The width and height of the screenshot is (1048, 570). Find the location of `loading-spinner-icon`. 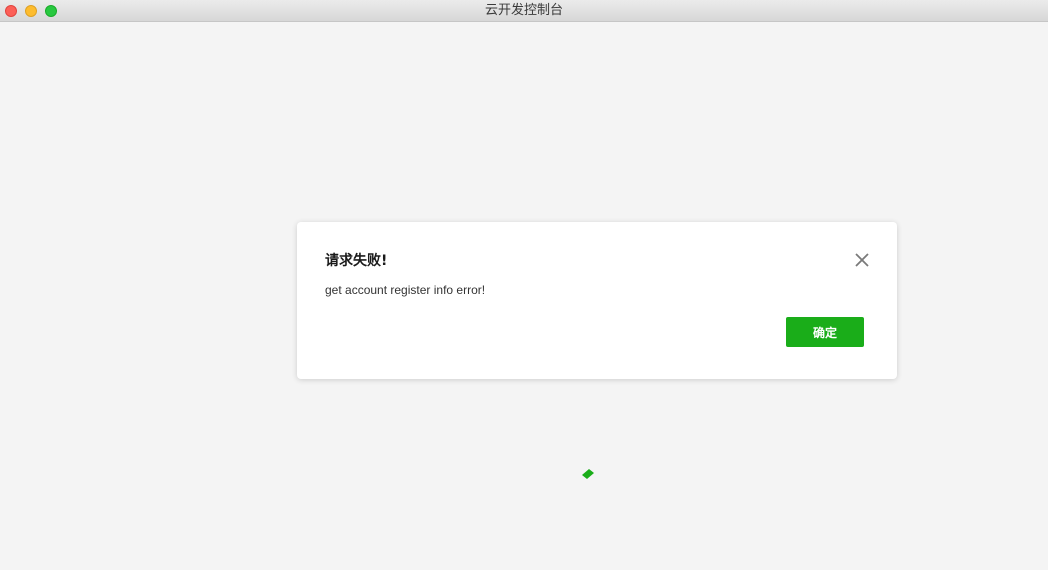

loading-spinner-icon is located at coordinates (588, 472).